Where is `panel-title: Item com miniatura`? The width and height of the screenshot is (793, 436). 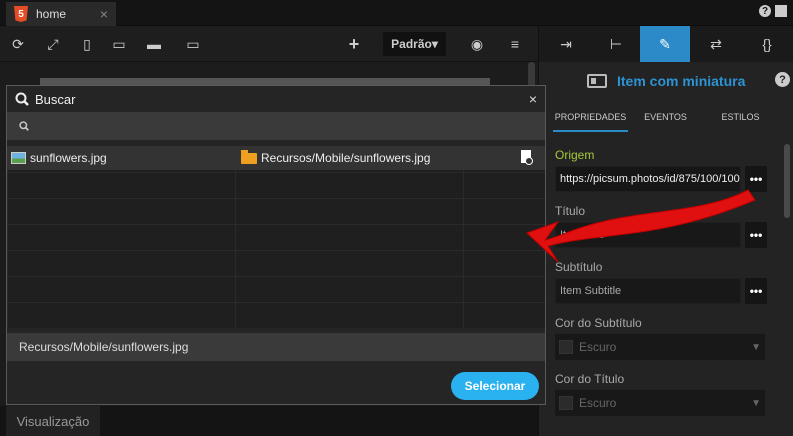 panel-title: Item com miniatura is located at coordinates (687, 81).